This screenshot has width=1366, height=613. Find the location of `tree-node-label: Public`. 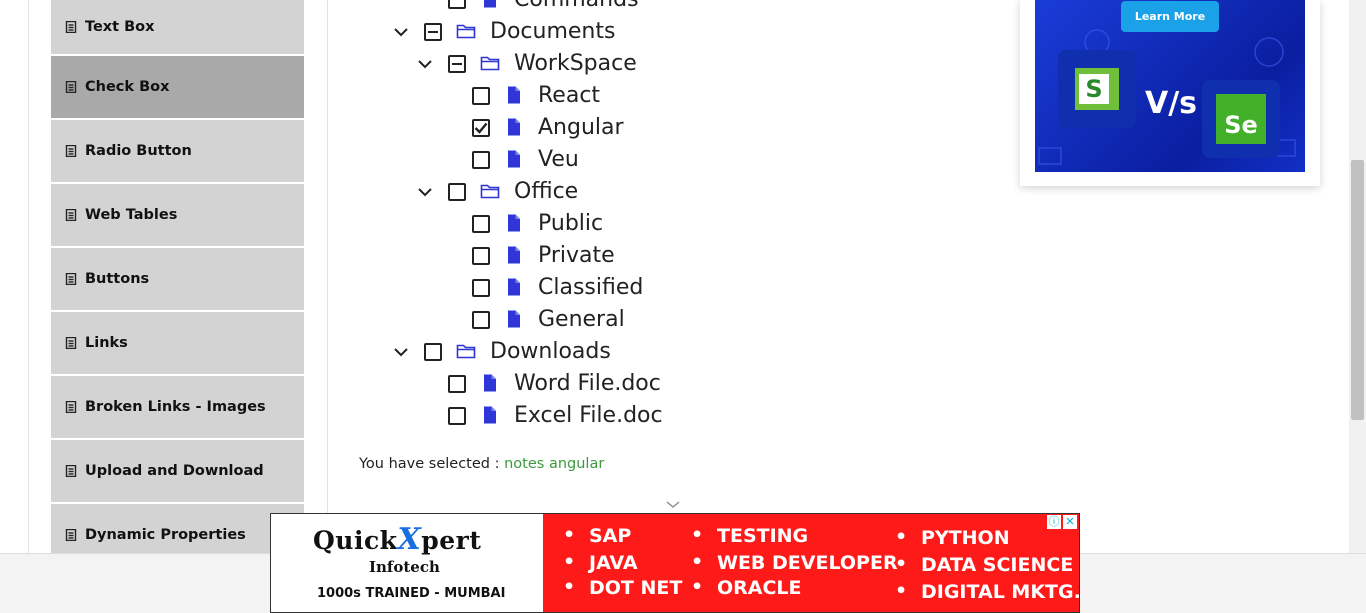

tree-node-label: Public is located at coordinates (570, 224).